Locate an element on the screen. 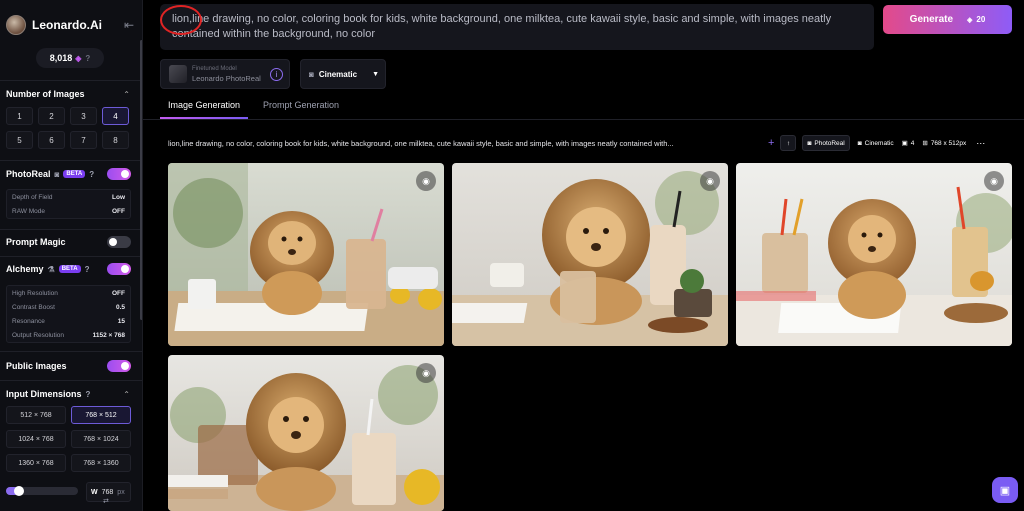 This screenshot has width=1024, height=511. more-options-icon: ⋯ is located at coordinates (980, 143).